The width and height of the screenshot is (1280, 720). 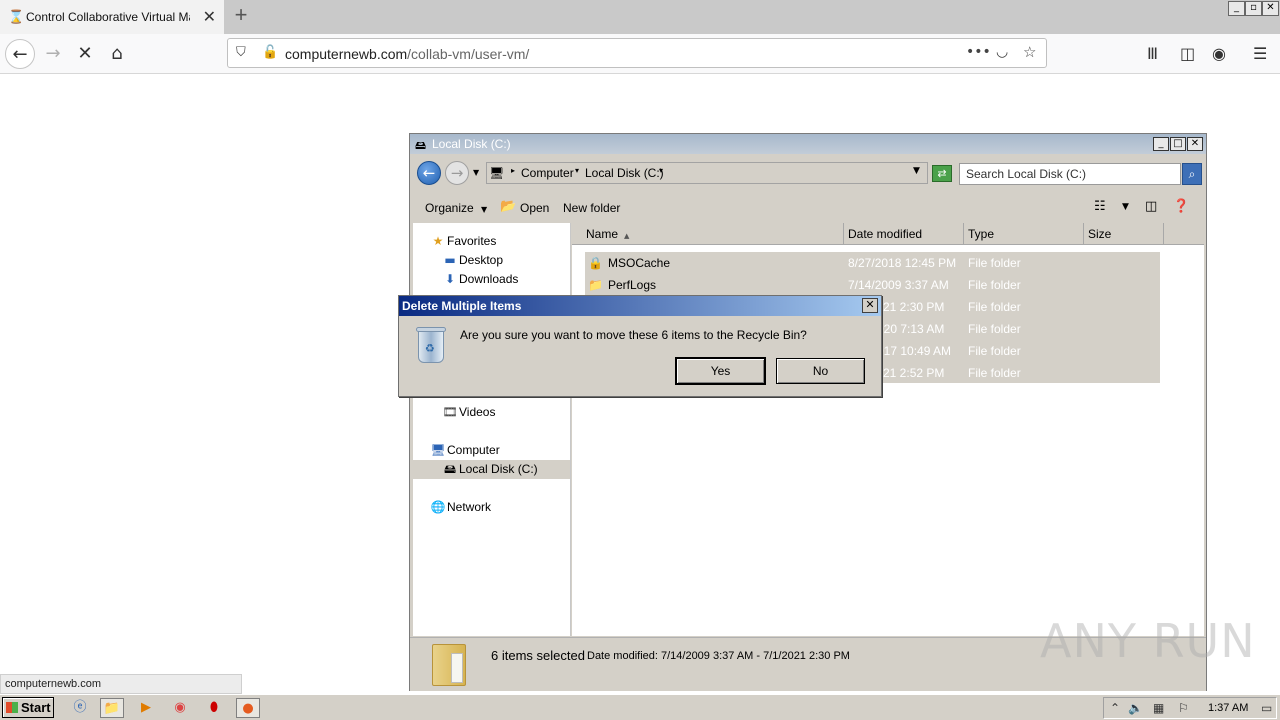 What do you see at coordinates (481, 260) in the screenshot?
I see `nav-desktop-label: Desktop` at bounding box center [481, 260].